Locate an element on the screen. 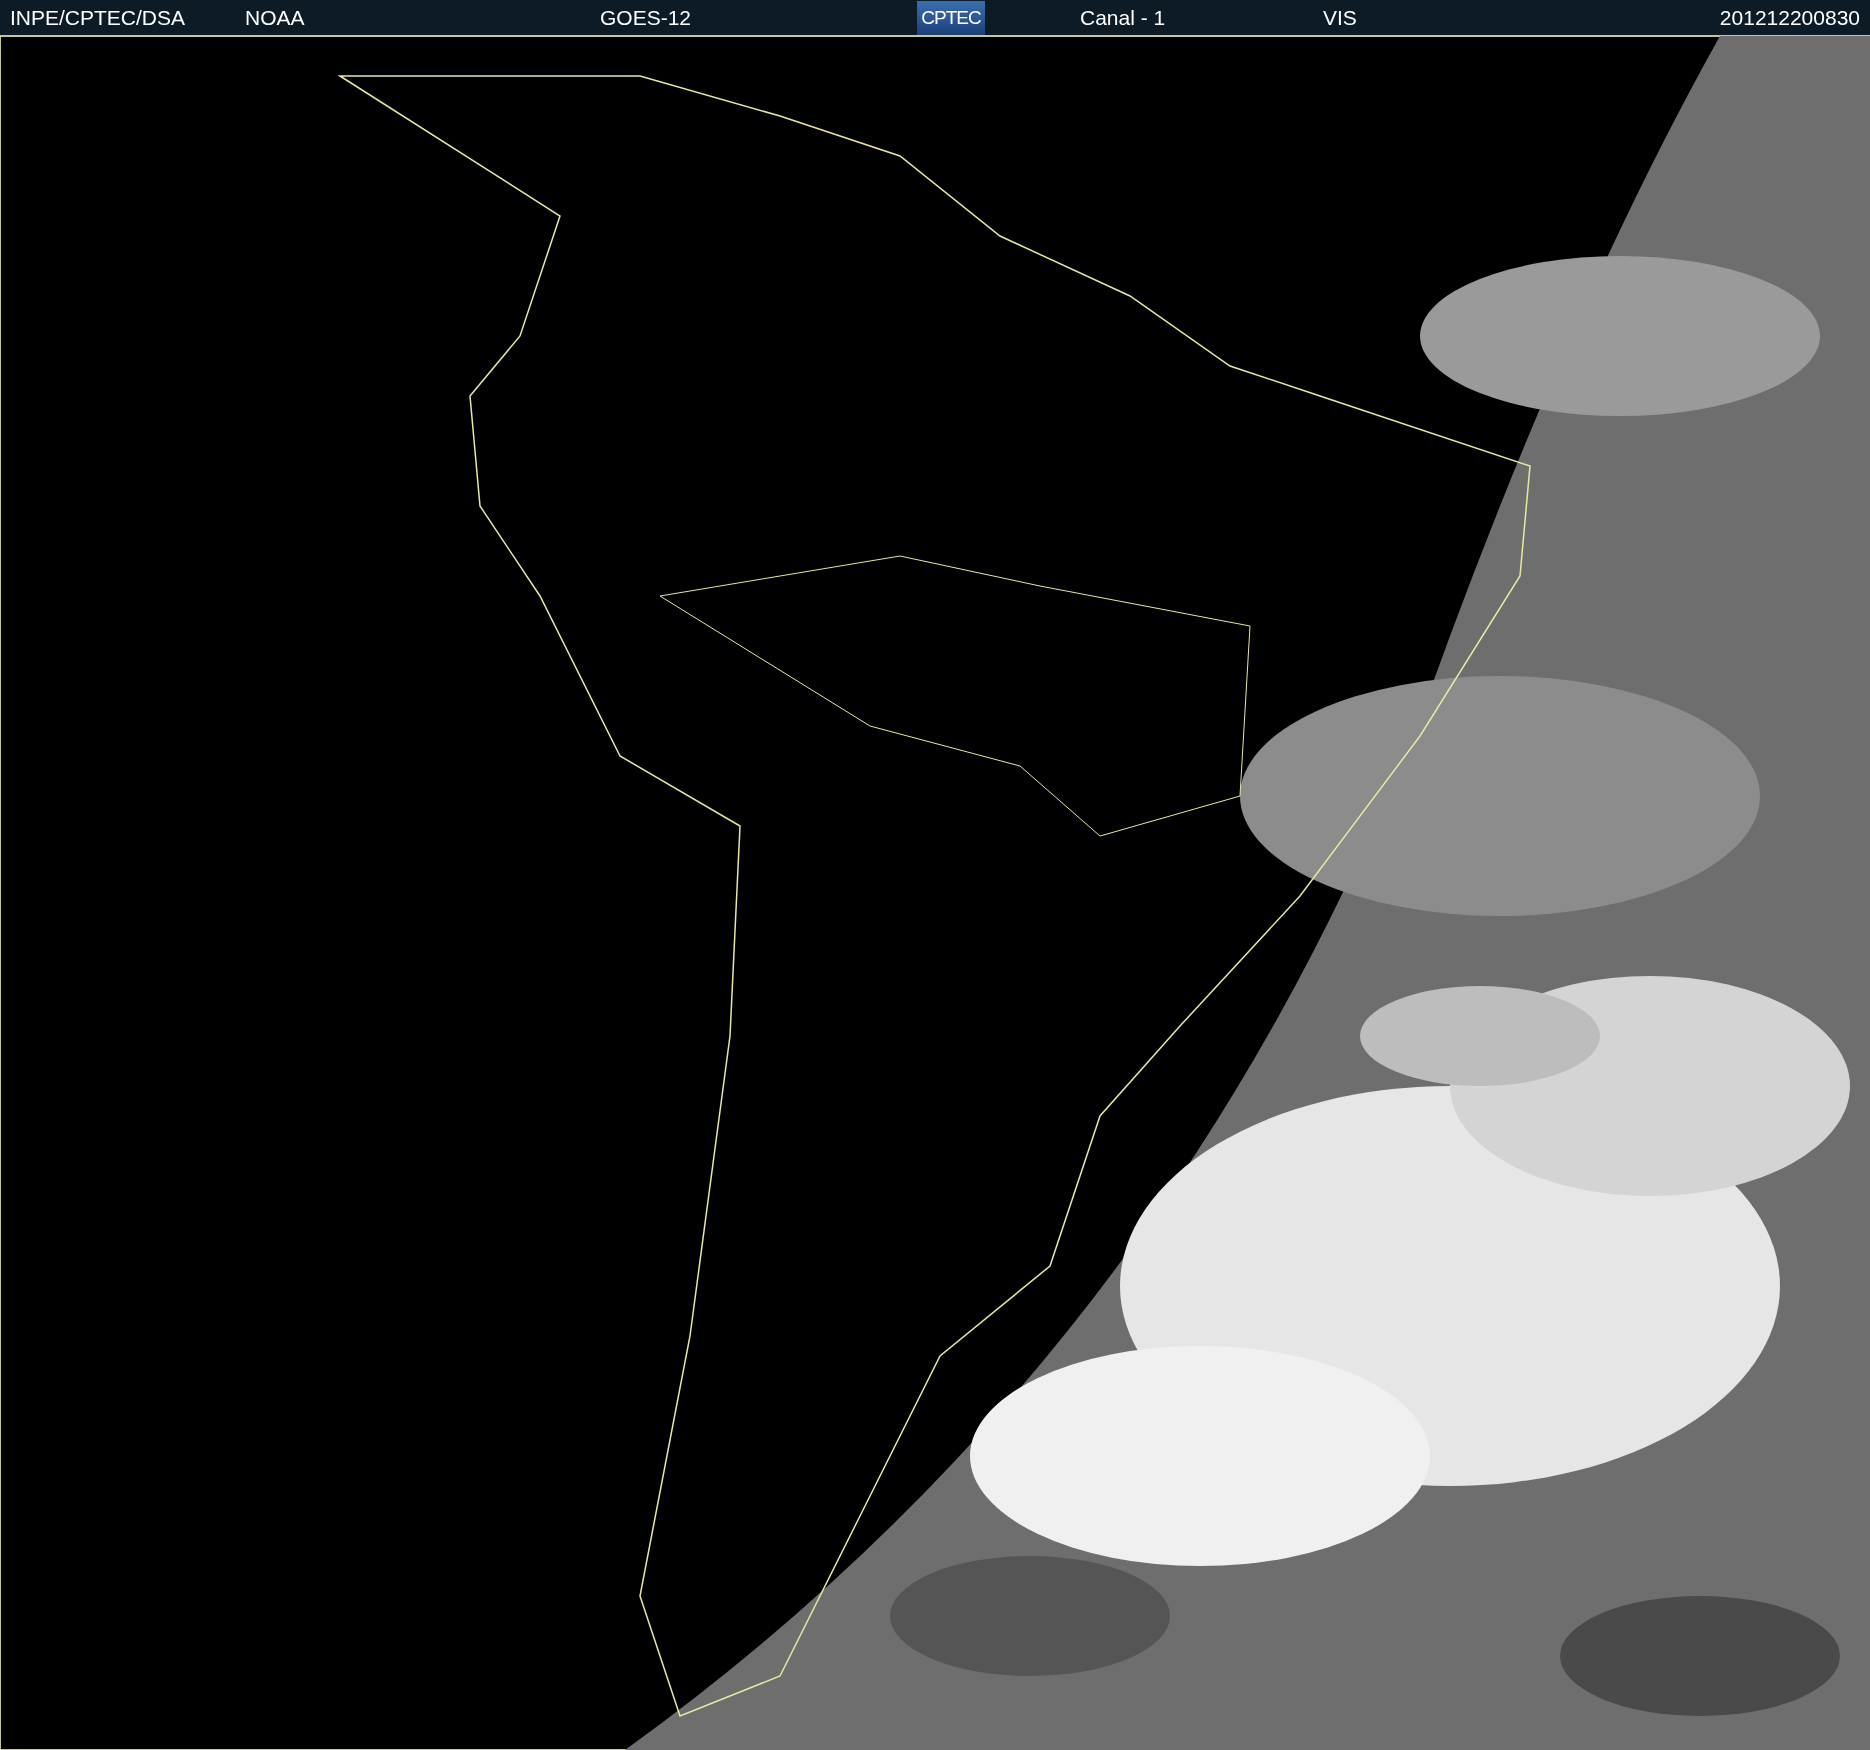  logo: CPTEC is located at coordinates (951, 17).